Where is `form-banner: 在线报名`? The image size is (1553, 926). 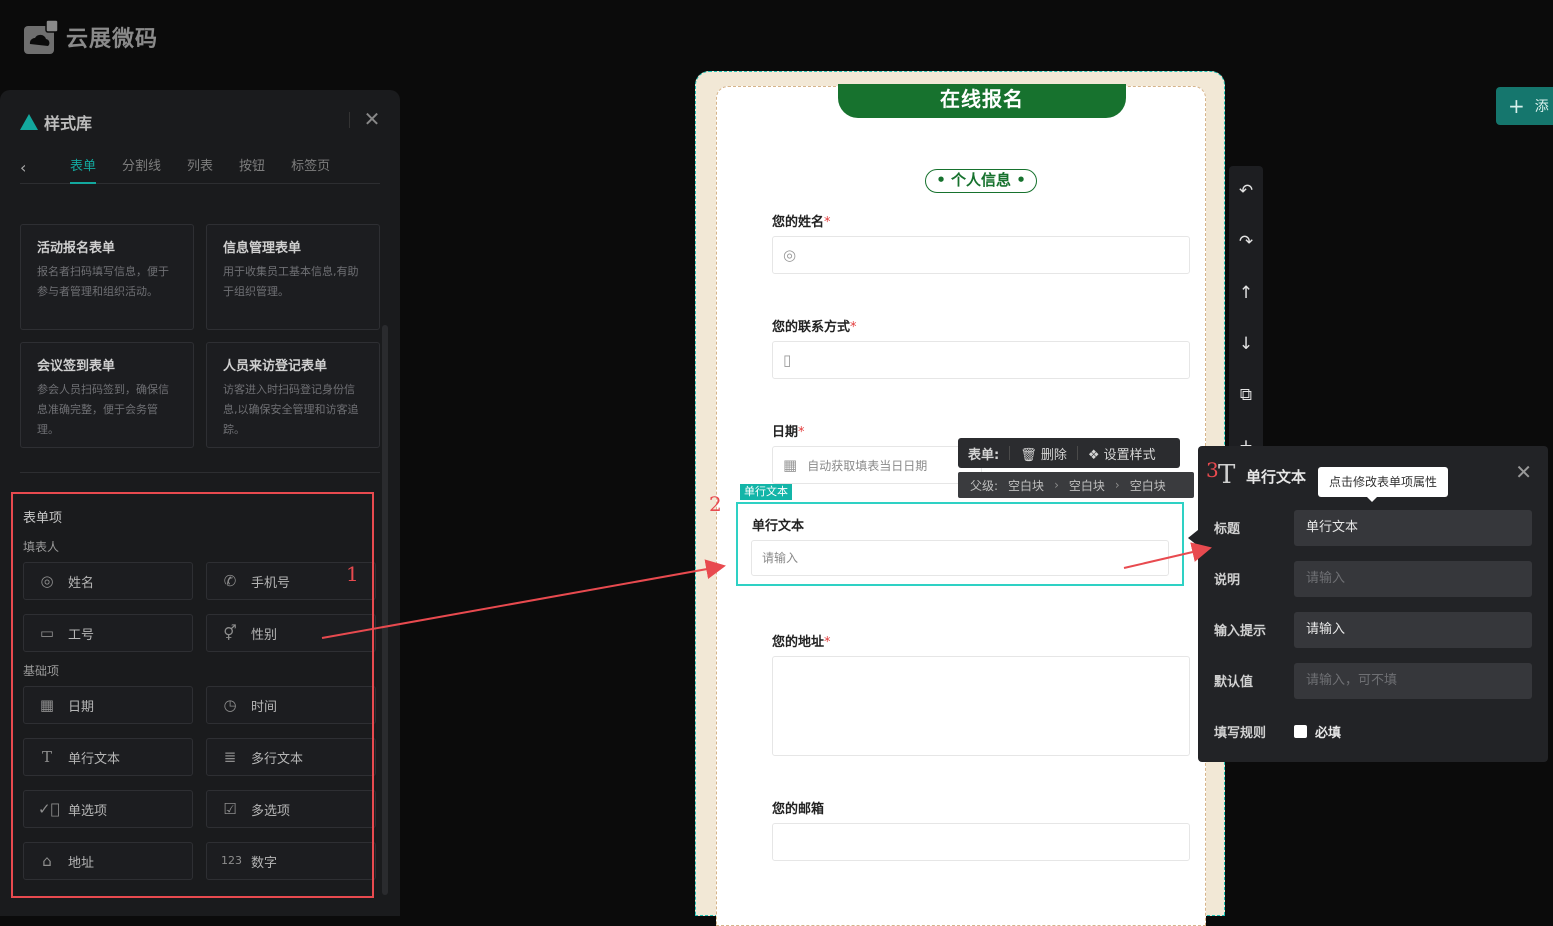 form-banner: 在线报名 is located at coordinates (982, 101).